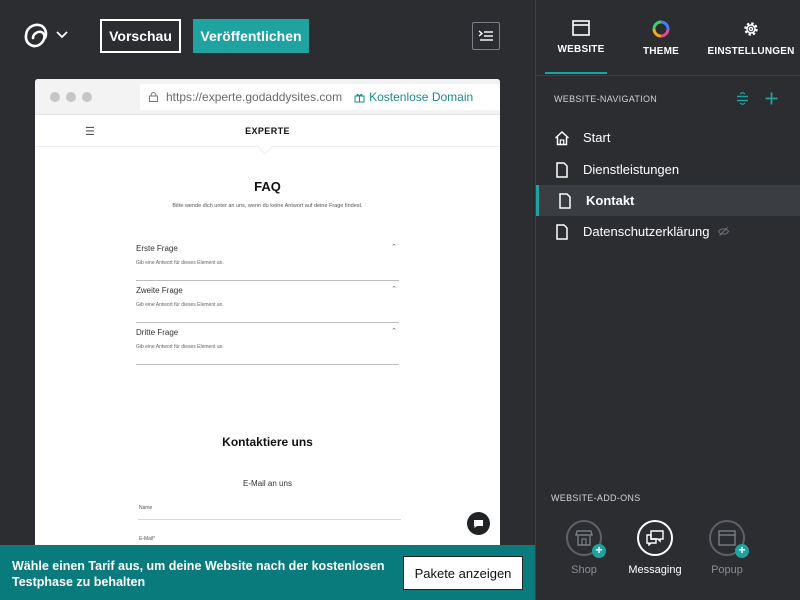 This screenshot has height=600, width=800. What do you see at coordinates (140, 36) in the screenshot?
I see `preview-button: Vorschau` at bounding box center [140, 36].